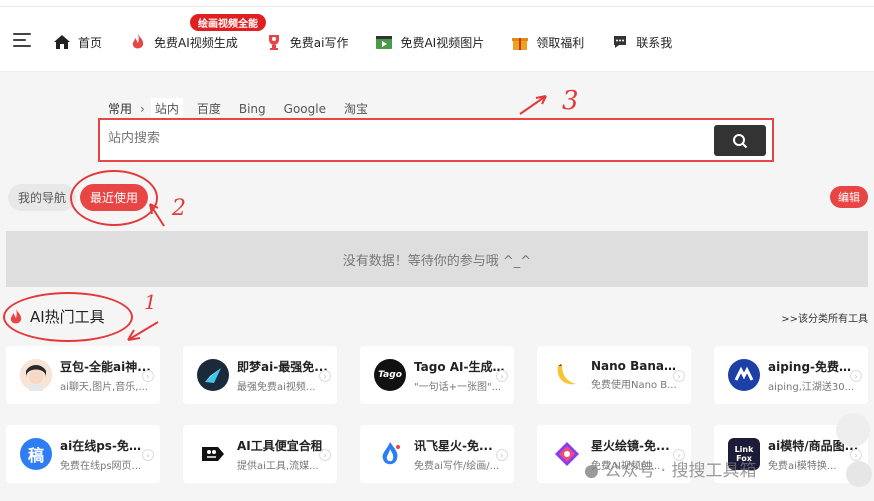  I want to click on empty-state: 没有数据！等待你的参与哦 ^_^, so click(437, 259).